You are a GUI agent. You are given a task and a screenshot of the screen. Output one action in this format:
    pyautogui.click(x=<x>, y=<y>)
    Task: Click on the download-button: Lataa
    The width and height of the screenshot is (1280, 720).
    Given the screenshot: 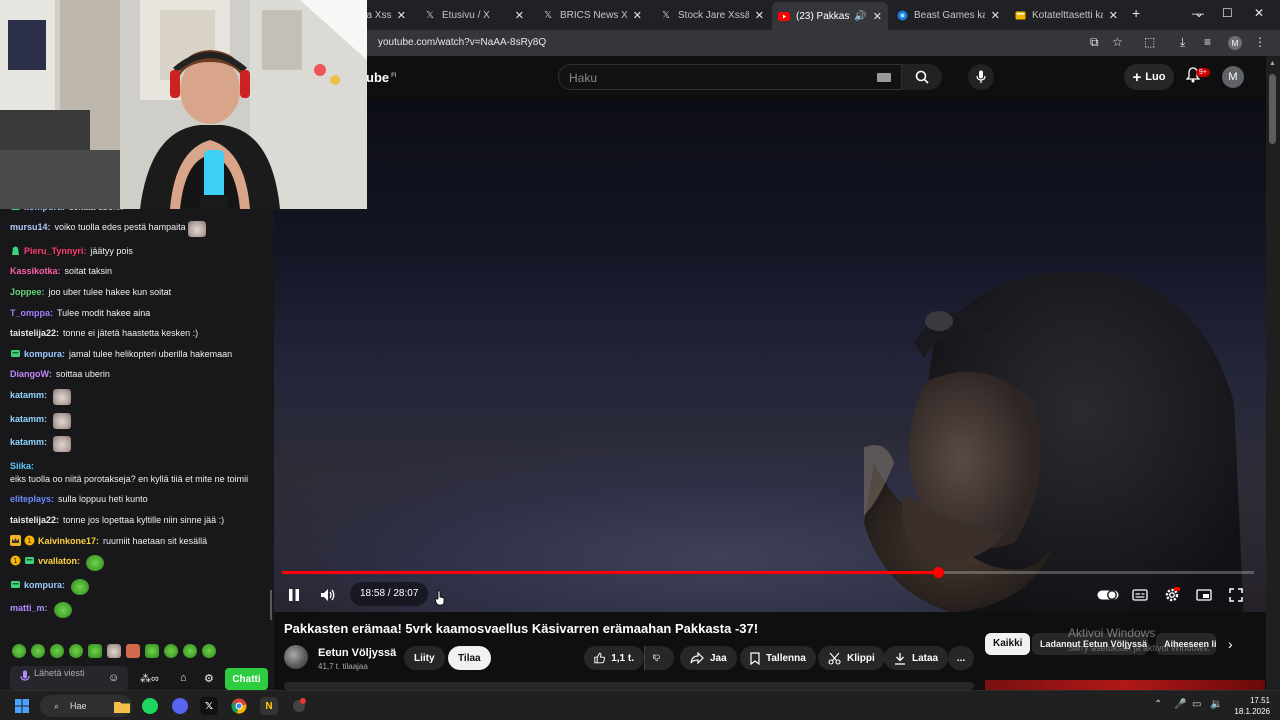 What is the action you would take?
    pyautogui.click(x=916, y=658)
    